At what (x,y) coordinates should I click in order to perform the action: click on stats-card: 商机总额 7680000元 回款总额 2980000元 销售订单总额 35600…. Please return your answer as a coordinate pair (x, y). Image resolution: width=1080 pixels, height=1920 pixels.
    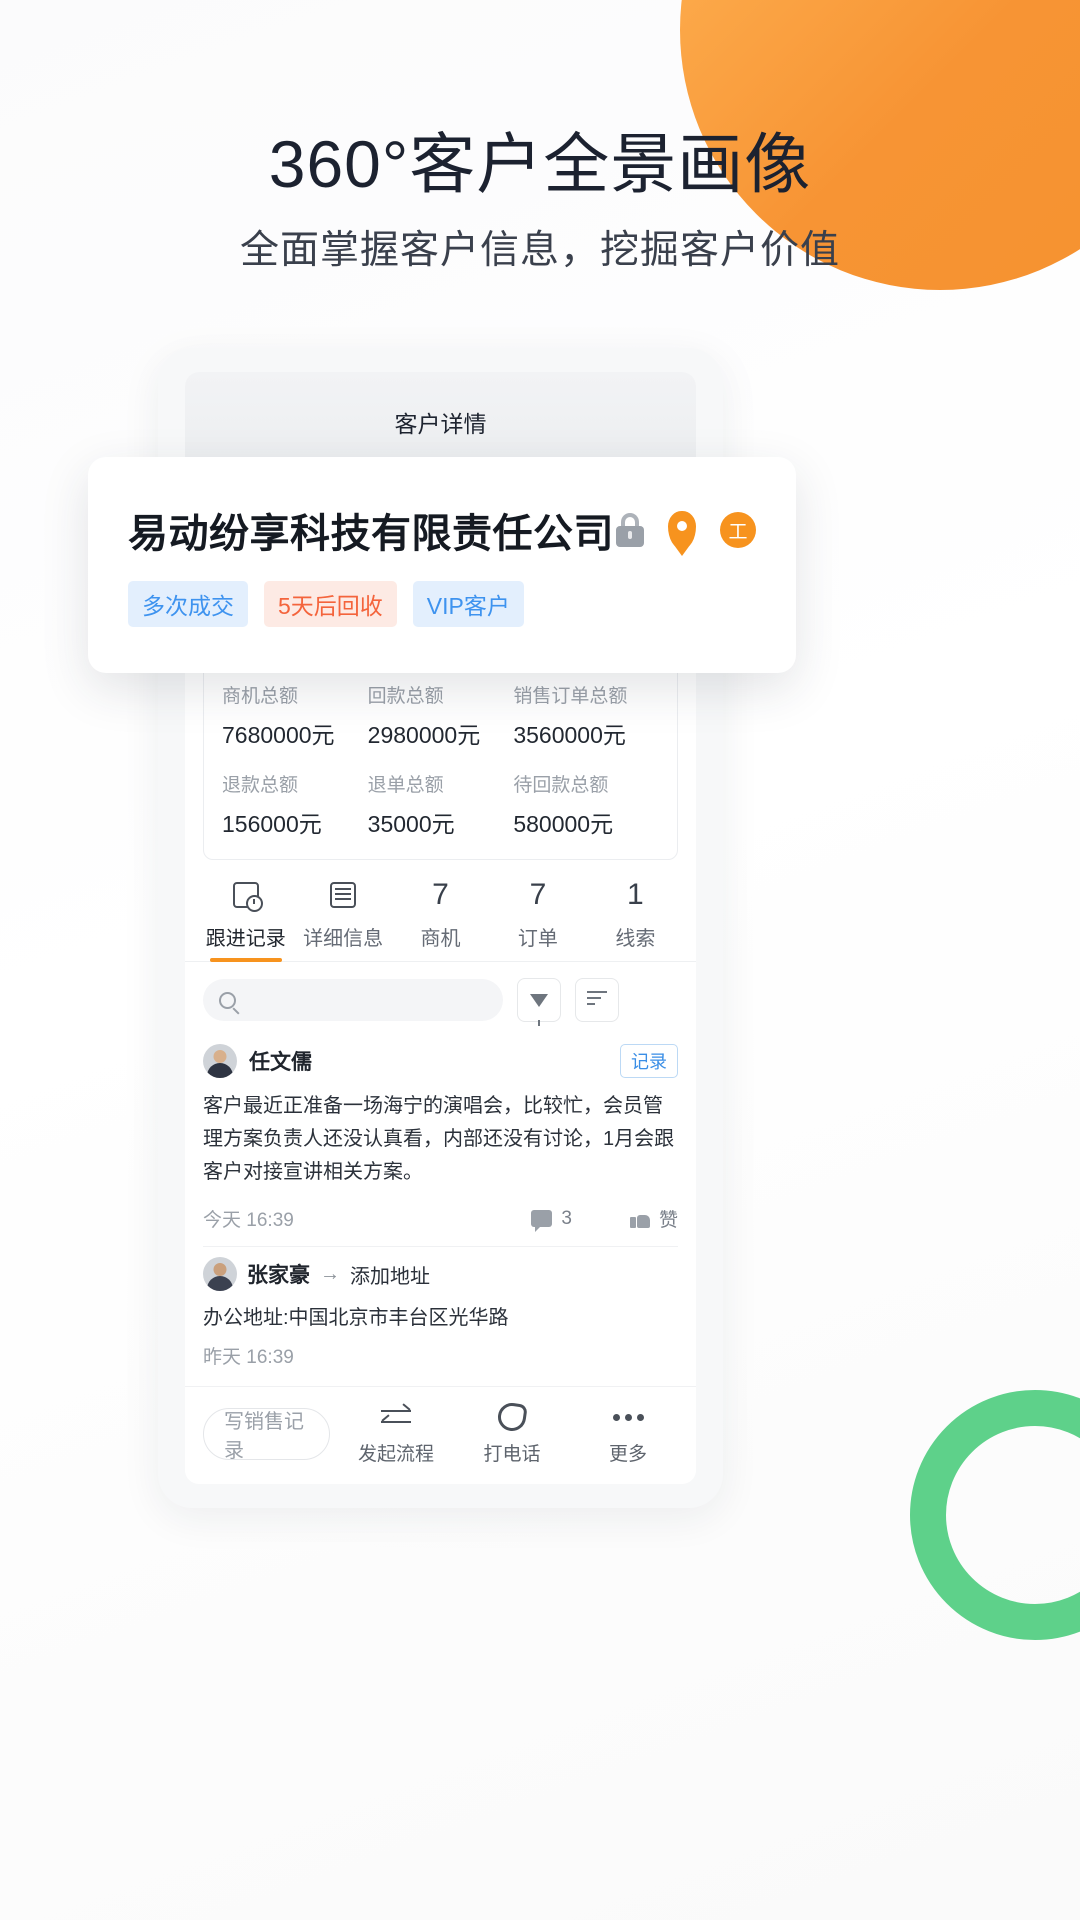
    Looking at the image, I should click on (440, 760).